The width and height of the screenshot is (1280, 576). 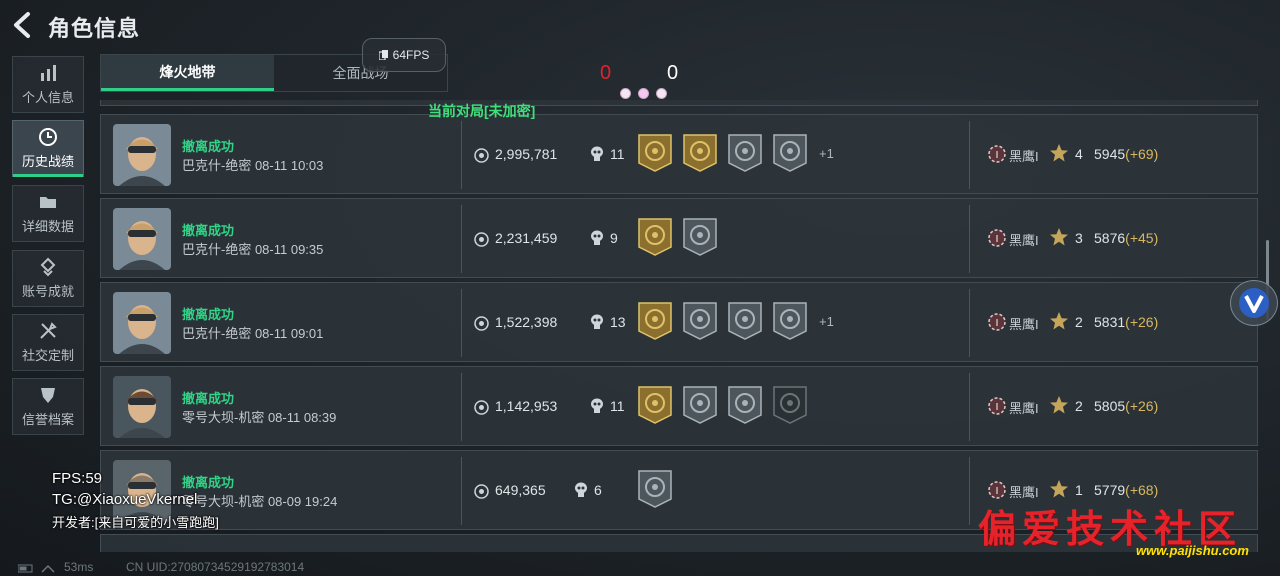 I want to click on map-datetime: 零号大坝-机密 08-11 08:39, so click(x=259, y=417).